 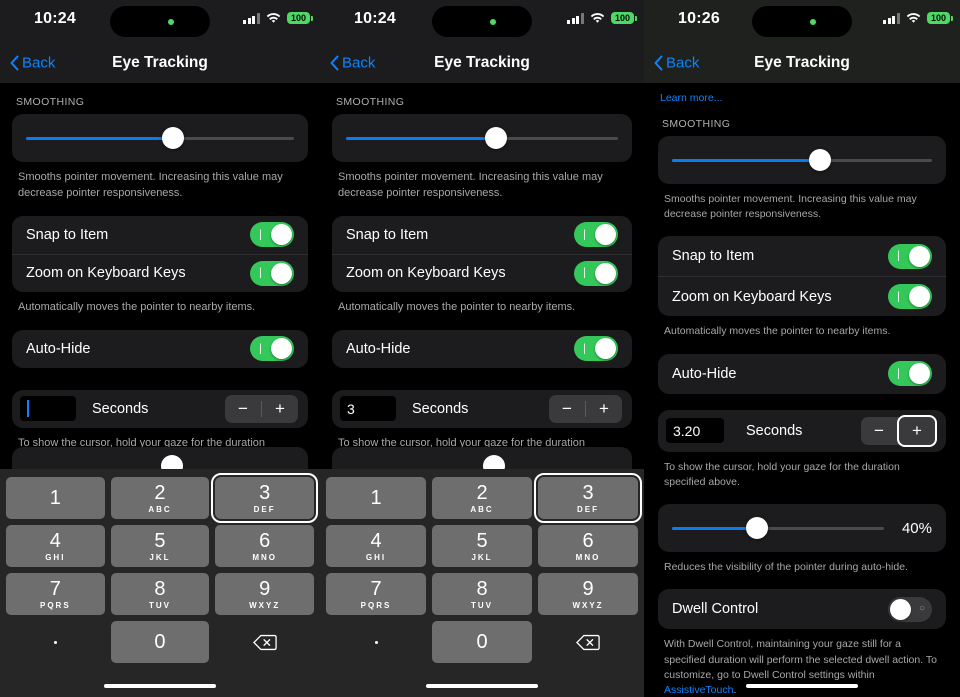 I want to click on key-letters: TUV, so click(x=482, y=605).